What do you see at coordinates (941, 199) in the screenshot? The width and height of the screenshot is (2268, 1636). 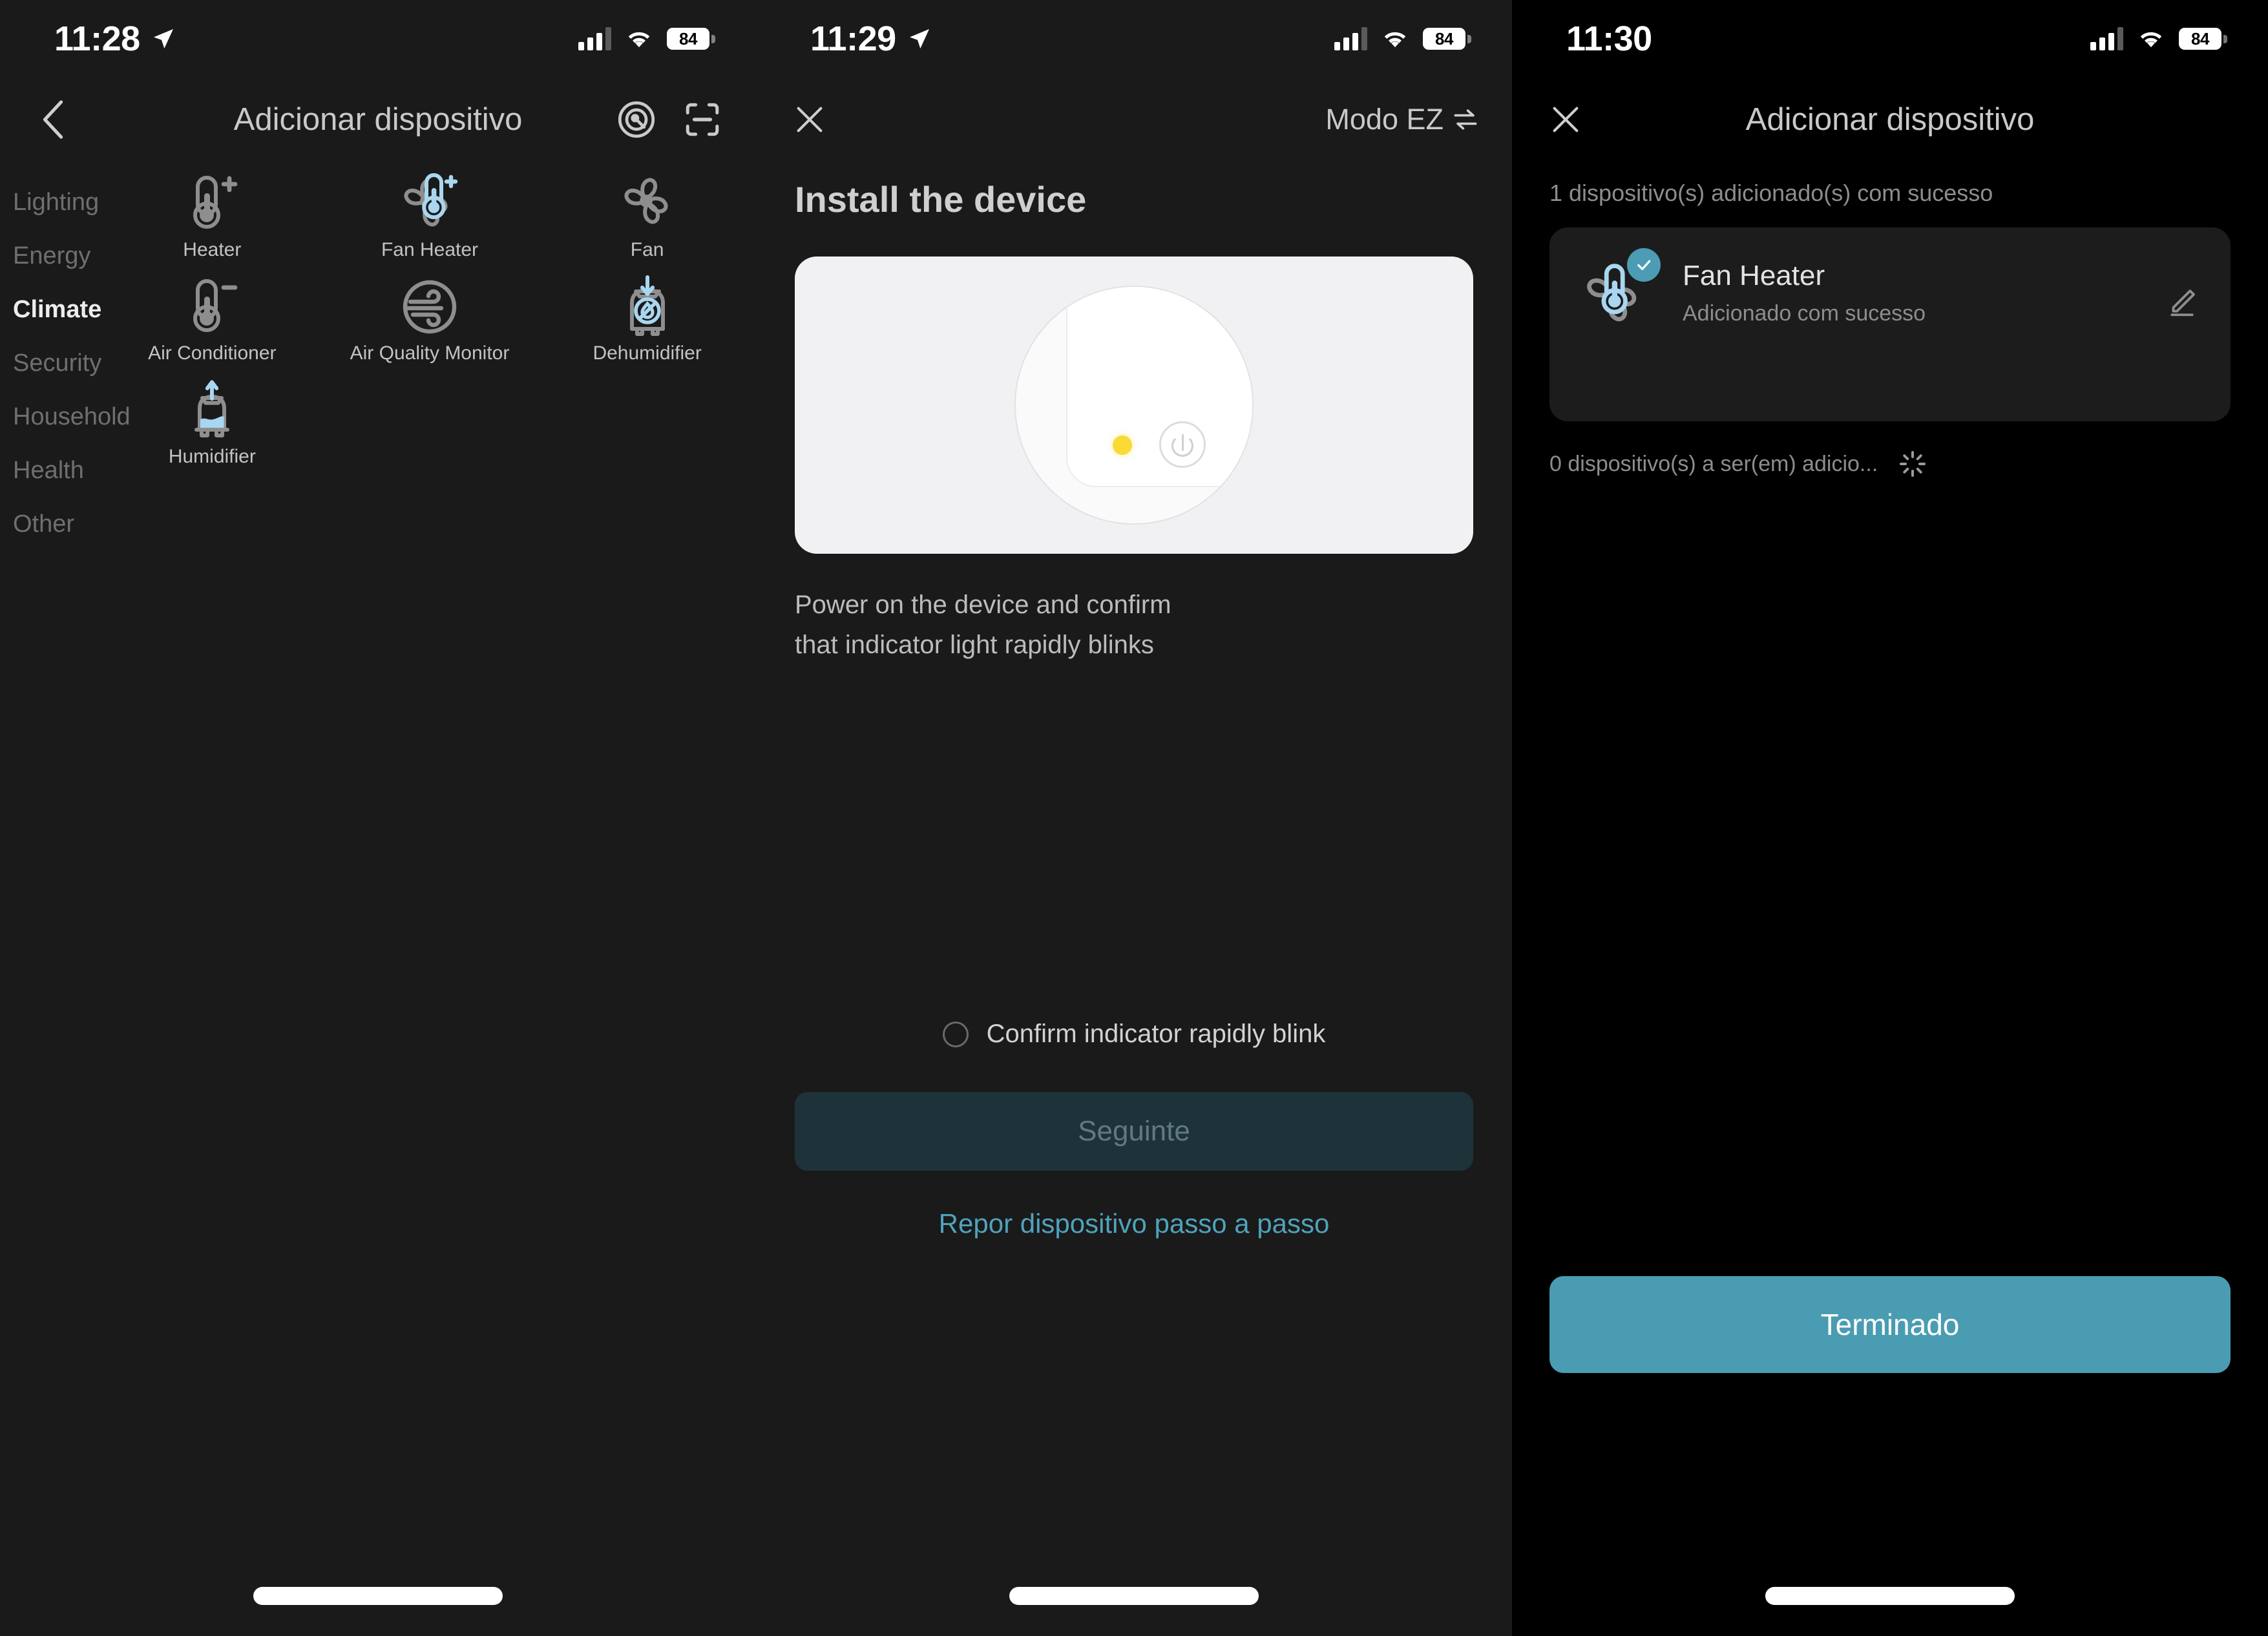 I see `install-heading: Install the device` at bounding box center [941, 199].